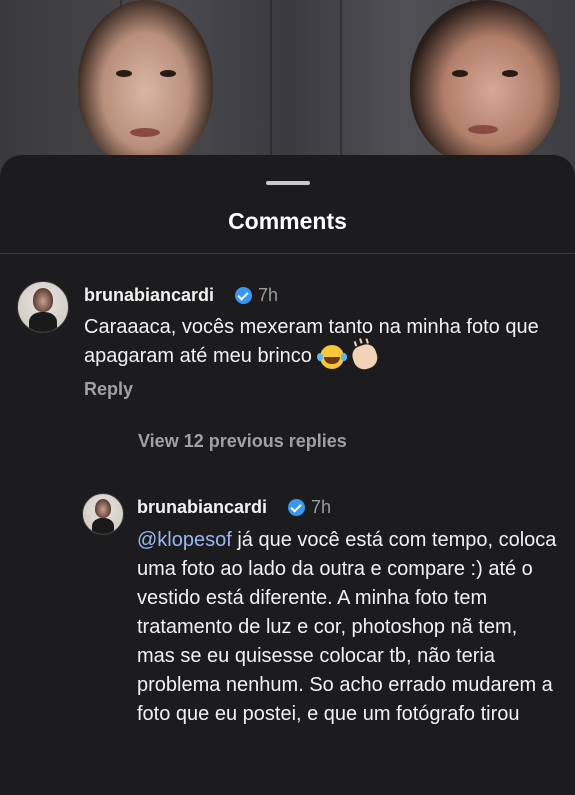  Describe the element at coordinates (365, 356) in the screenshot. I see `clapping-hands-emoji` at that location.